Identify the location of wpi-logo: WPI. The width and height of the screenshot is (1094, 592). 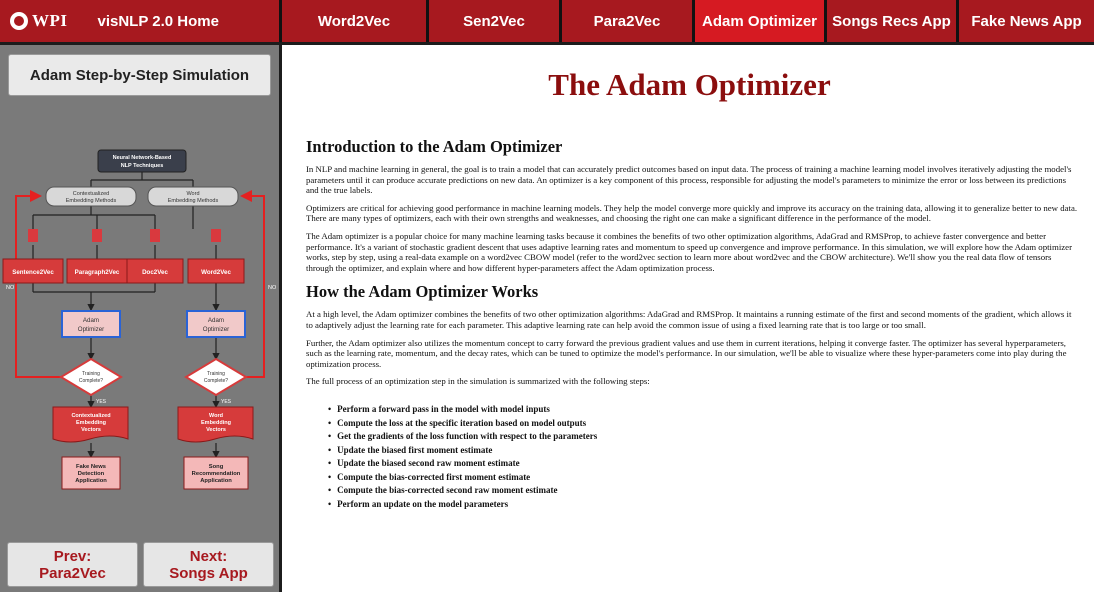
(39, 21).